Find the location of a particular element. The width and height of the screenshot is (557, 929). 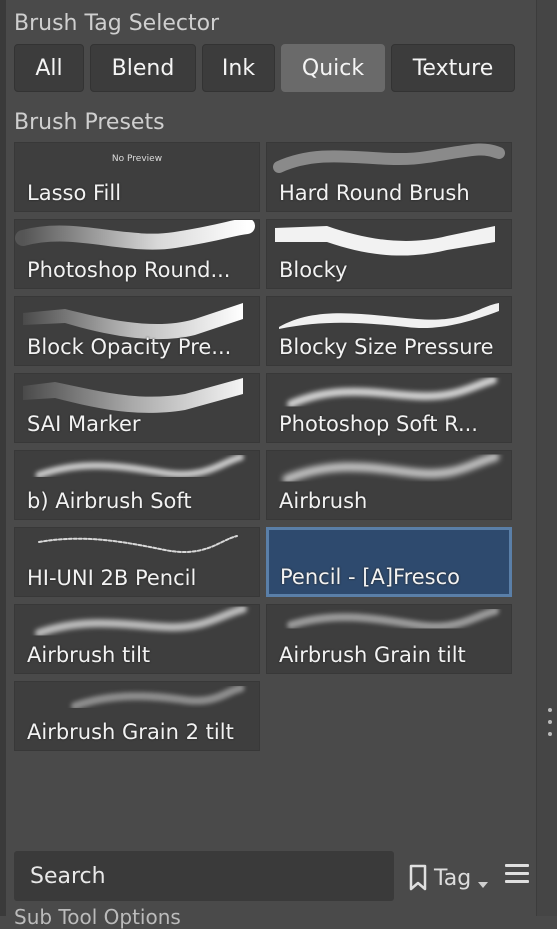

preset-airbrush-tilt: Airbrush tilt is located at coordinates (137, 639).